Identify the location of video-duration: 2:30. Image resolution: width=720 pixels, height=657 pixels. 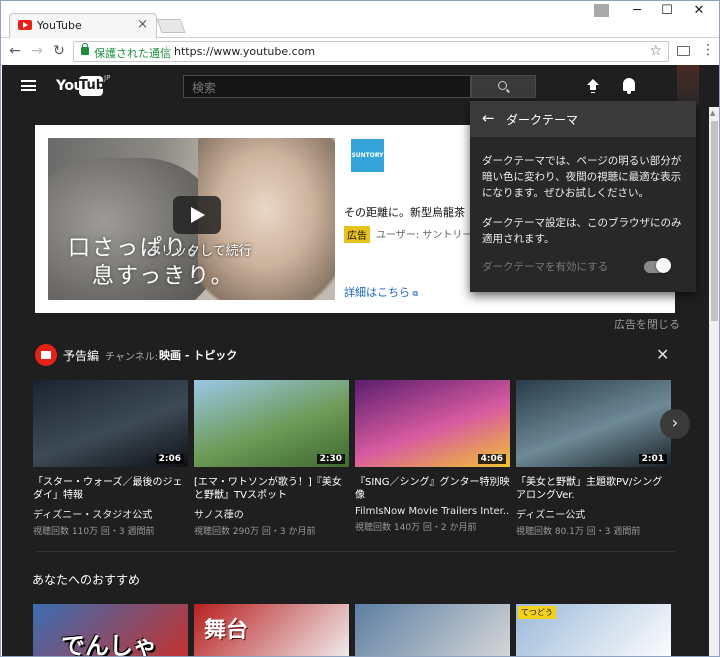
(330, 459).